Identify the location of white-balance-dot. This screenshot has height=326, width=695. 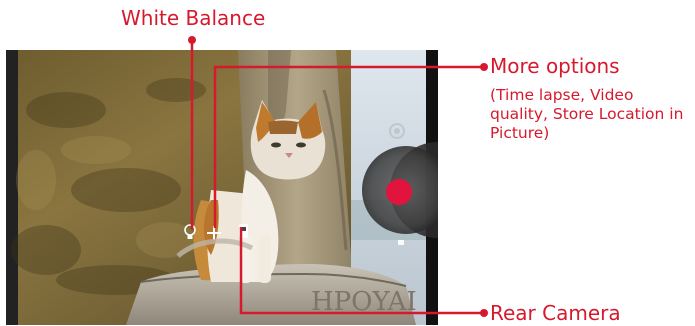
(192, 40).